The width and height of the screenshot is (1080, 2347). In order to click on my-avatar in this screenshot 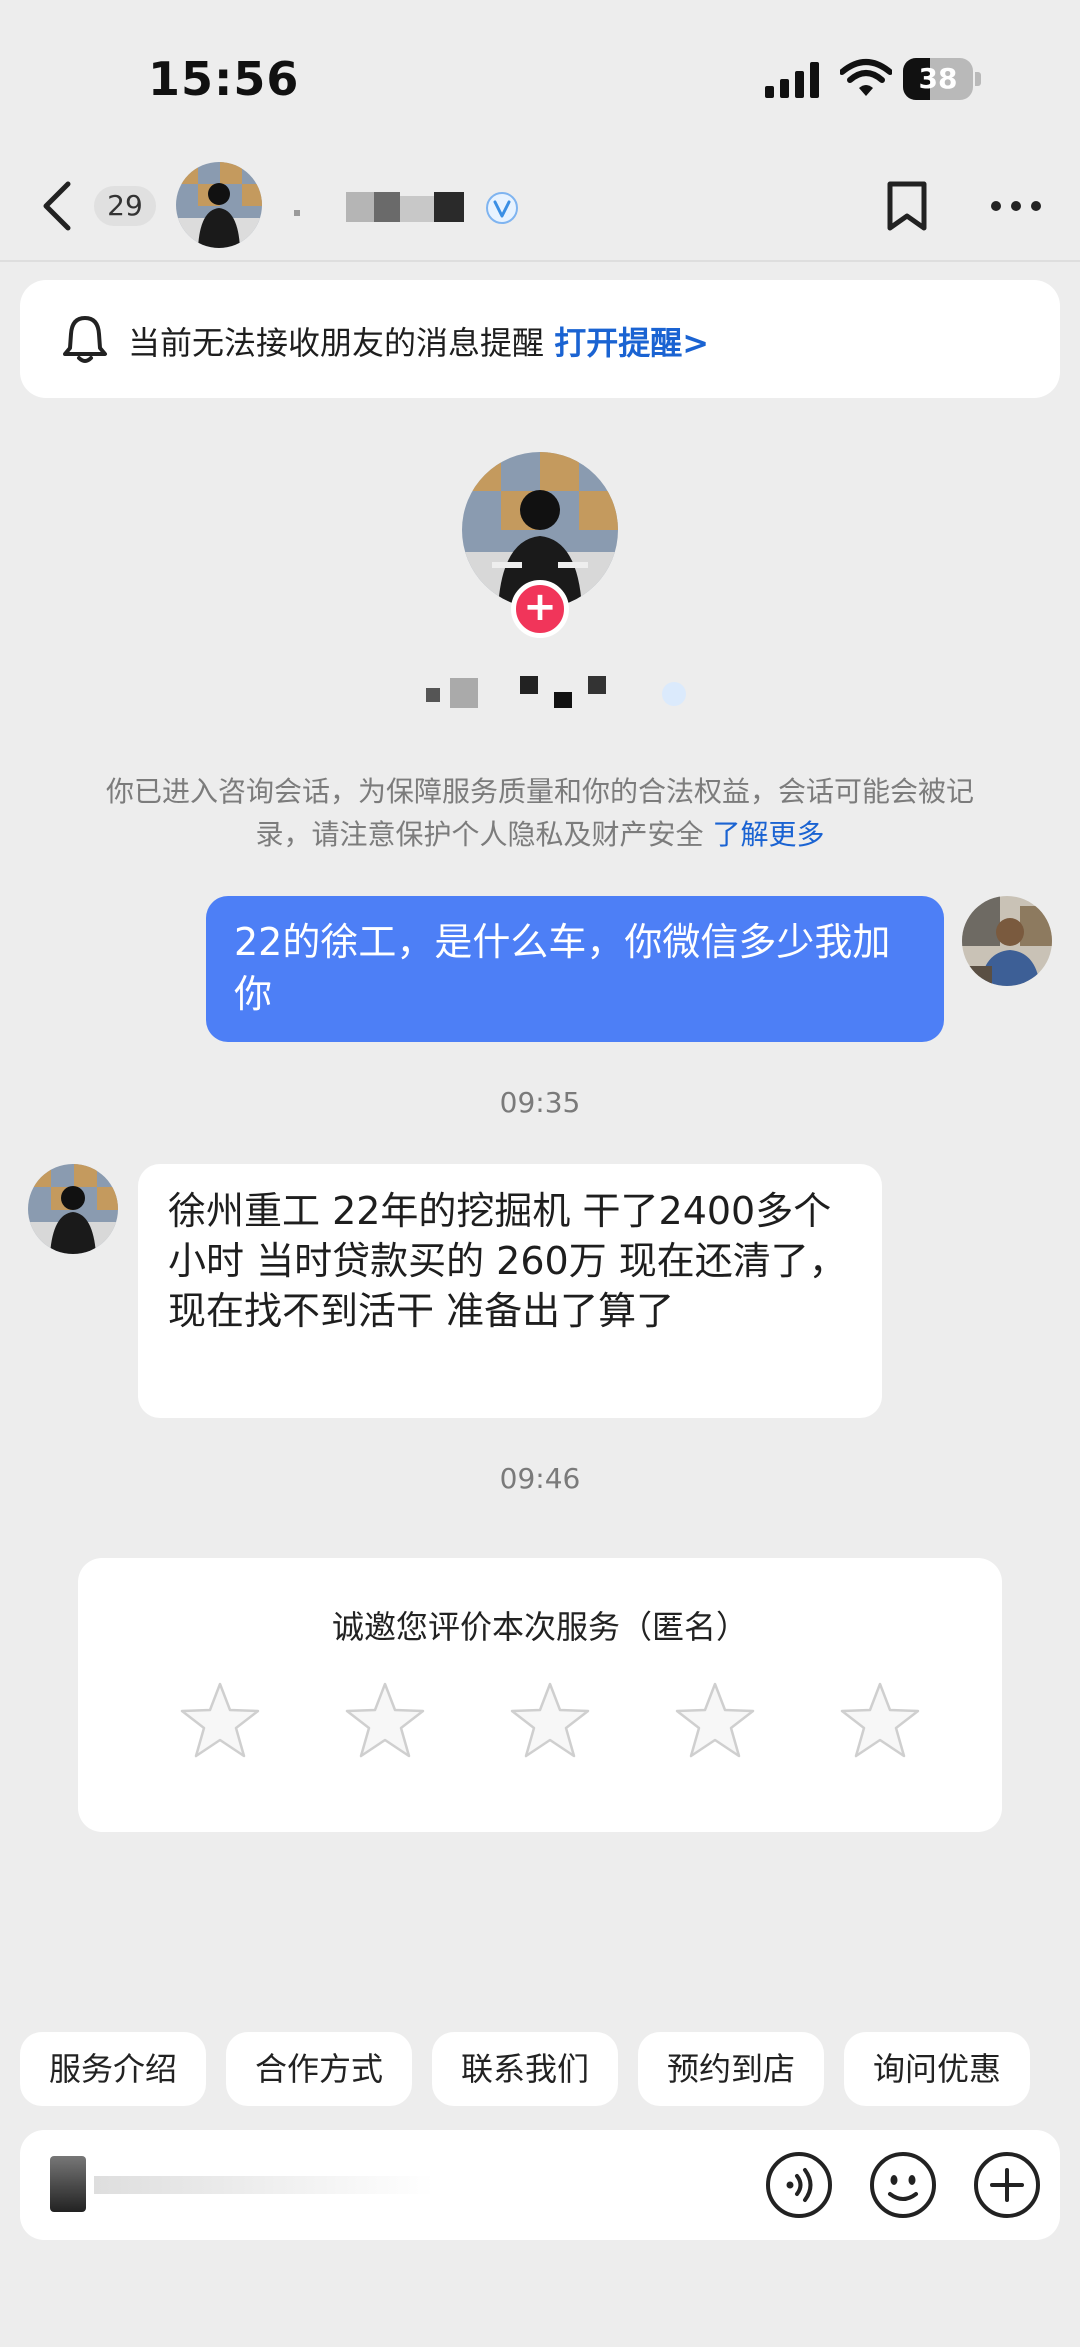, I will do `click(1007, 941)`.